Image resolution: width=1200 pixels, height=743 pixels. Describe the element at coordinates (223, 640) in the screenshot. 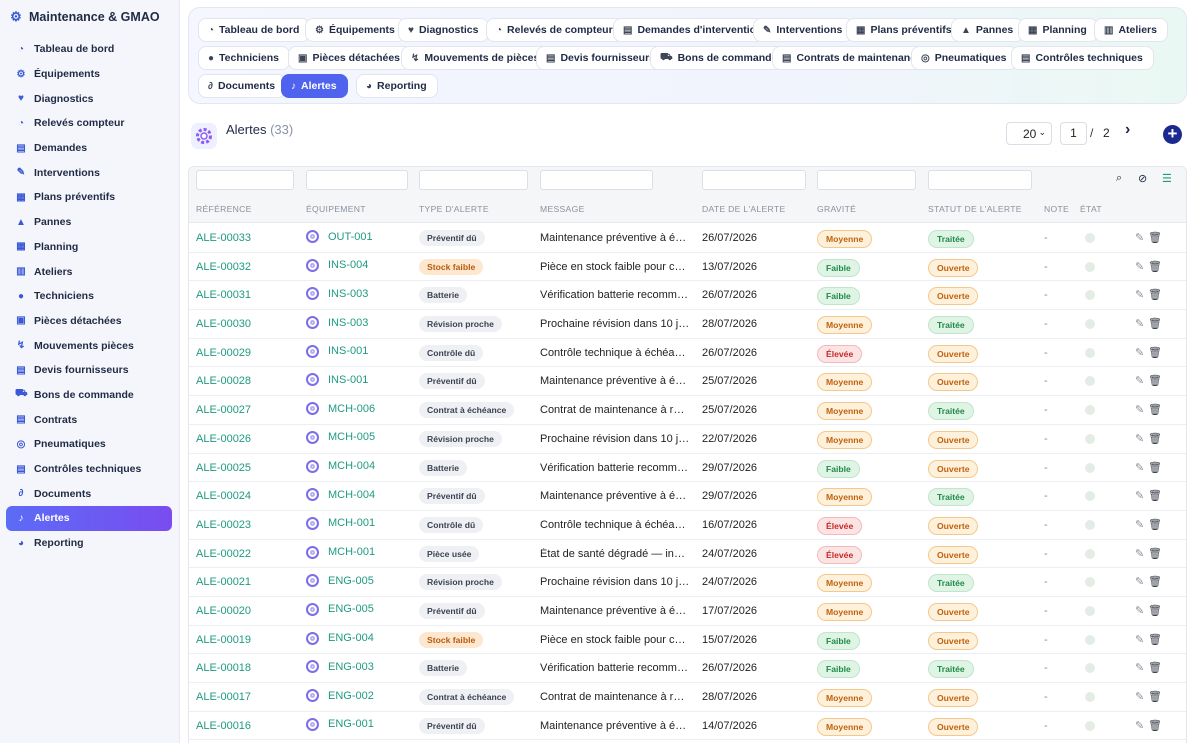

I see `alert-reference-link: ALE-00019` at that location.